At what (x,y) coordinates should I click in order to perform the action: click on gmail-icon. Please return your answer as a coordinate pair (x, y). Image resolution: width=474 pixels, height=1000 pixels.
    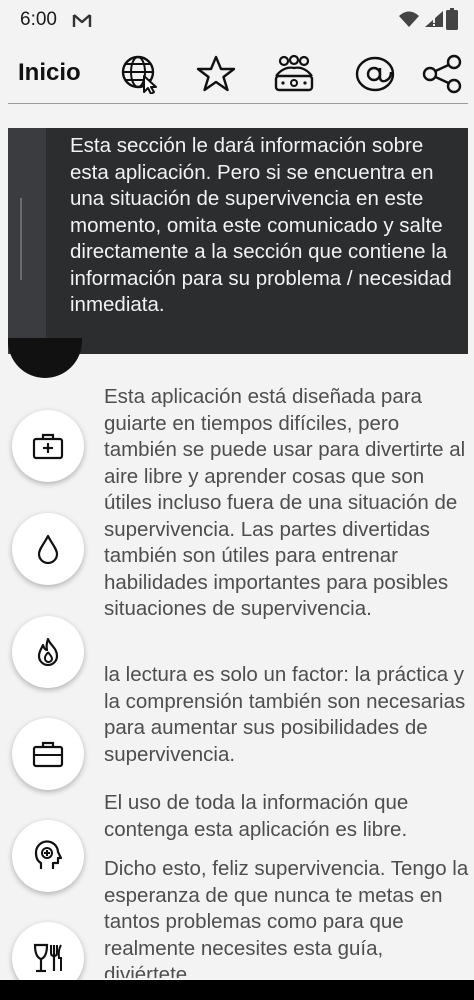
    Looking at the image, I should click on (82, 20).